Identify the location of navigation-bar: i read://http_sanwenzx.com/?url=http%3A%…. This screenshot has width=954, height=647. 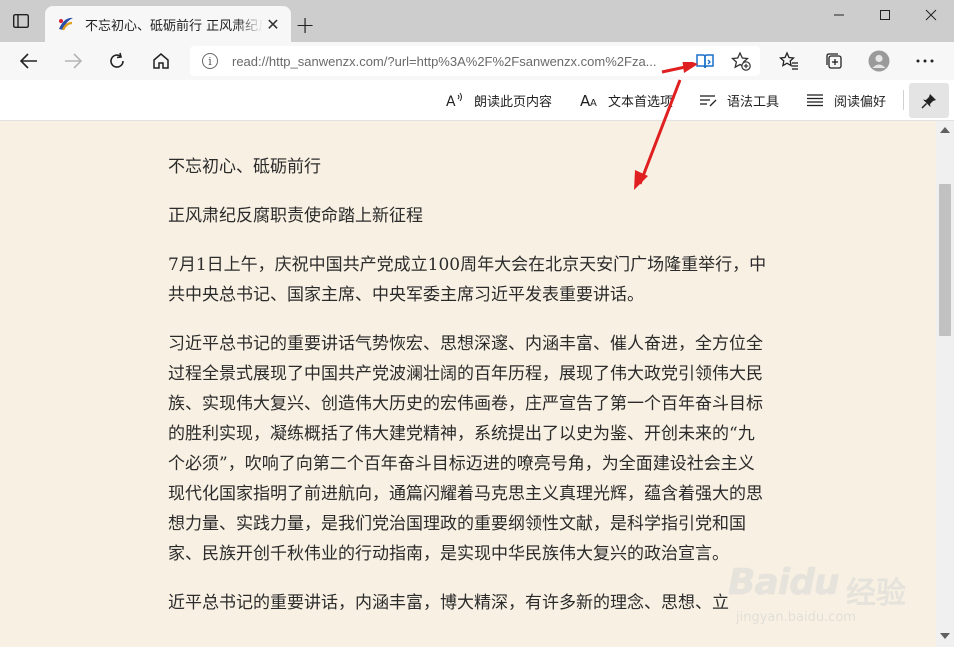
(477, 61).